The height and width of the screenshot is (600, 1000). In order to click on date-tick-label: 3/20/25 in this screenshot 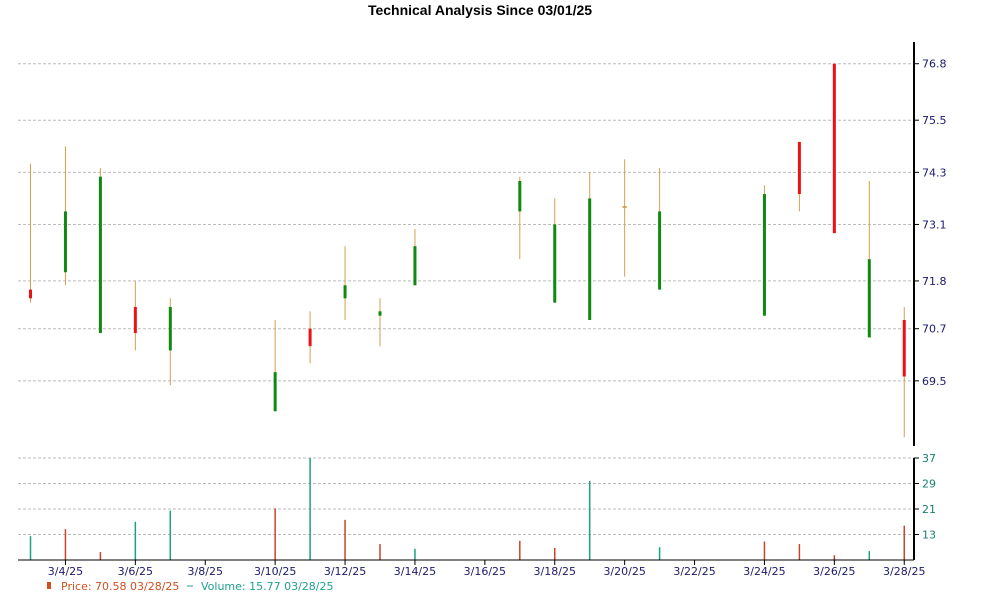, I will do `click(624, 571)`.